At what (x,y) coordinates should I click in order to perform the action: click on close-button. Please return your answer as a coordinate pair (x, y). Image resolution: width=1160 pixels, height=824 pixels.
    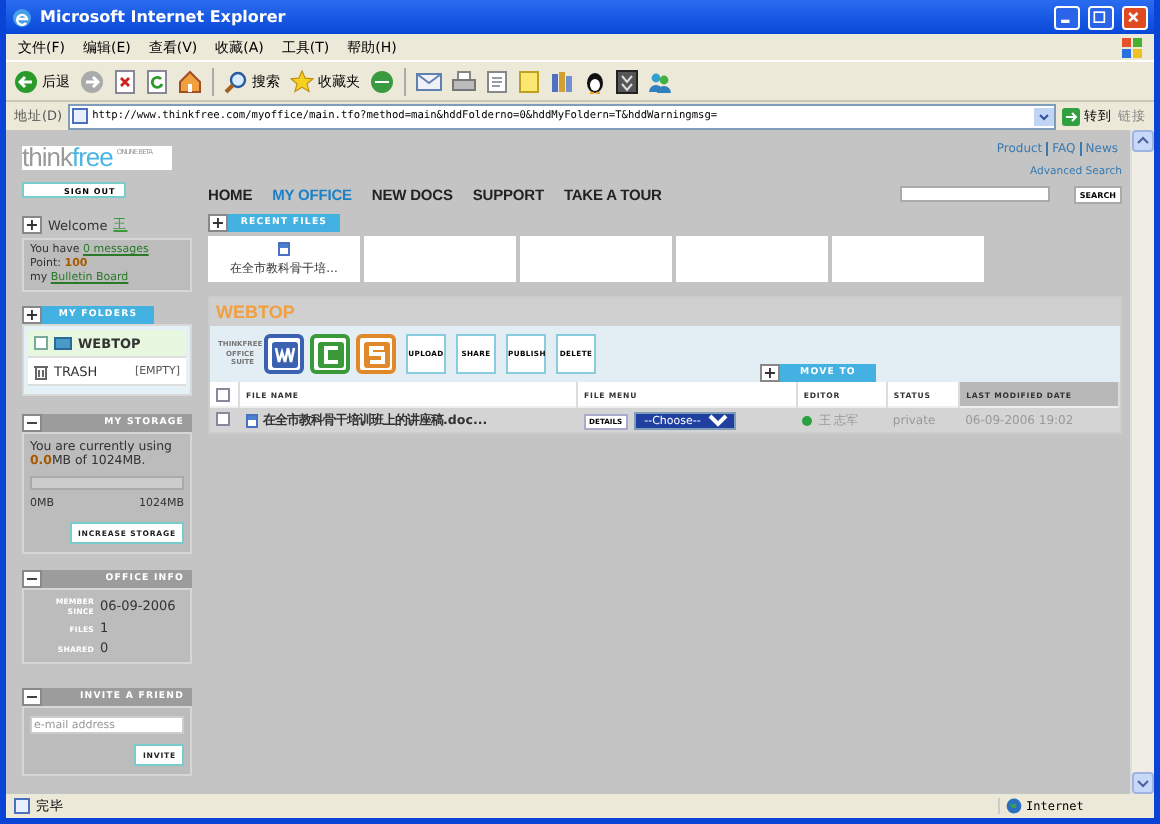
    Looking at the image, I should click on (1135, 17).